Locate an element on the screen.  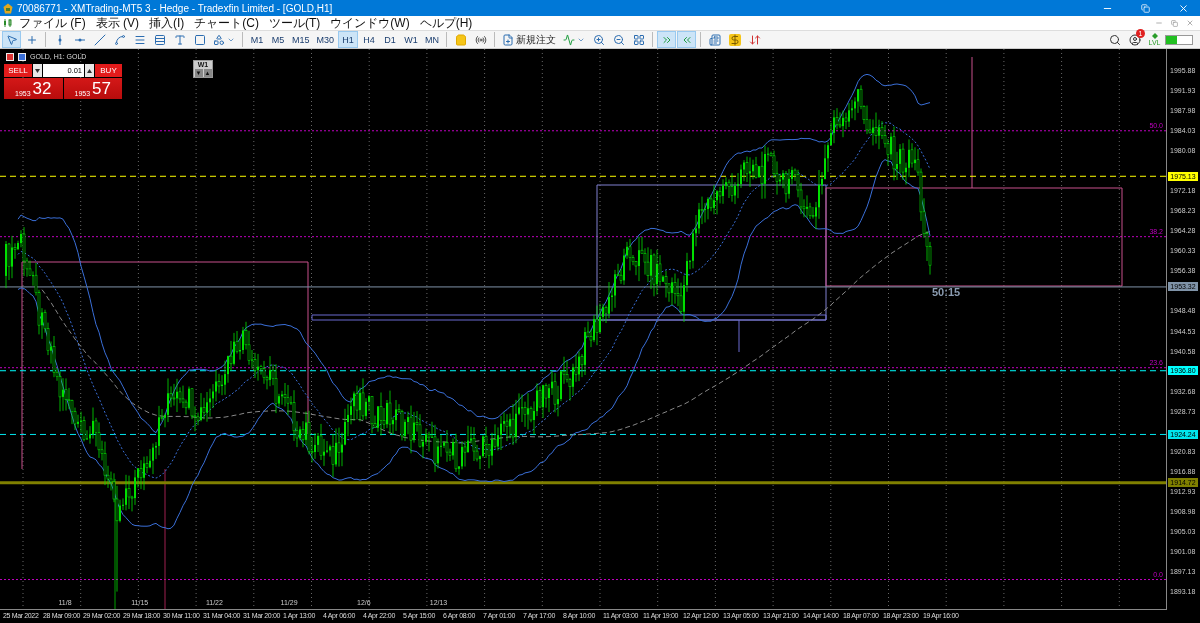
menu-item: 挿入(I) is located at coordinates (167, 23).